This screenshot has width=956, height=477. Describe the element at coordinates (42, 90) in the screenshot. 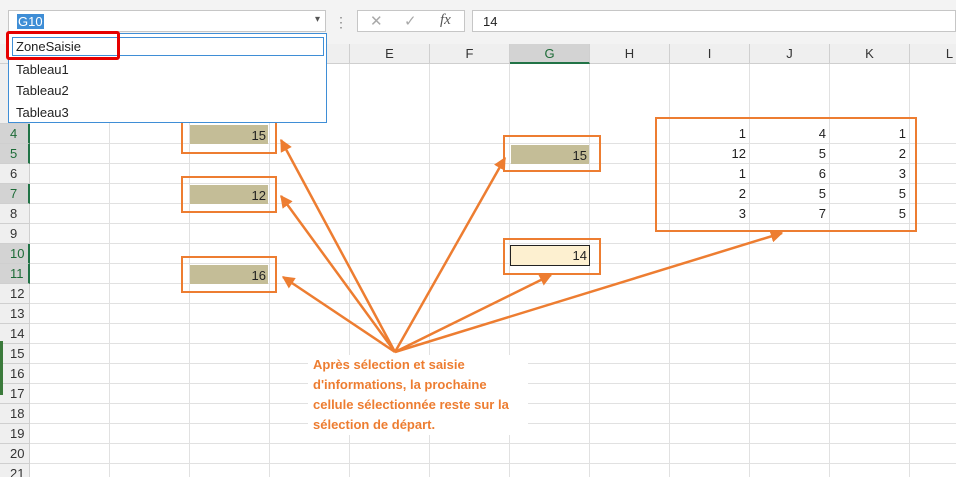

I see `dropdown-item-tableau2: Tableau2` at that location.